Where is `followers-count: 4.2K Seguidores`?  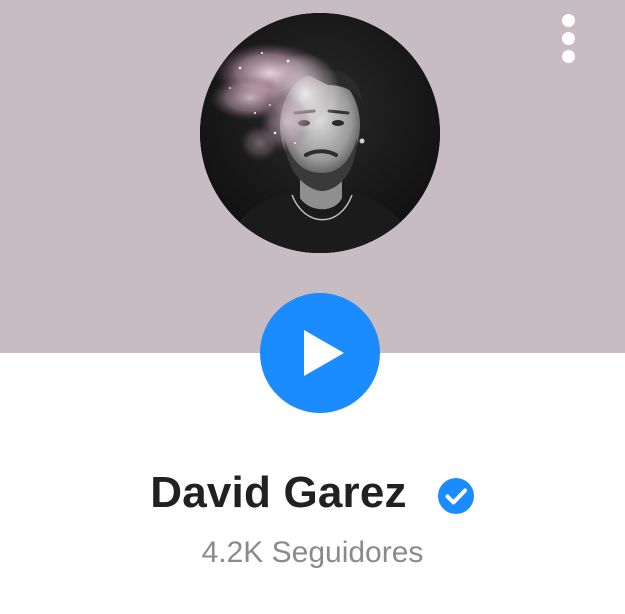
followers-count: 4.2K Seguidores is located at coordinates (312, 552).